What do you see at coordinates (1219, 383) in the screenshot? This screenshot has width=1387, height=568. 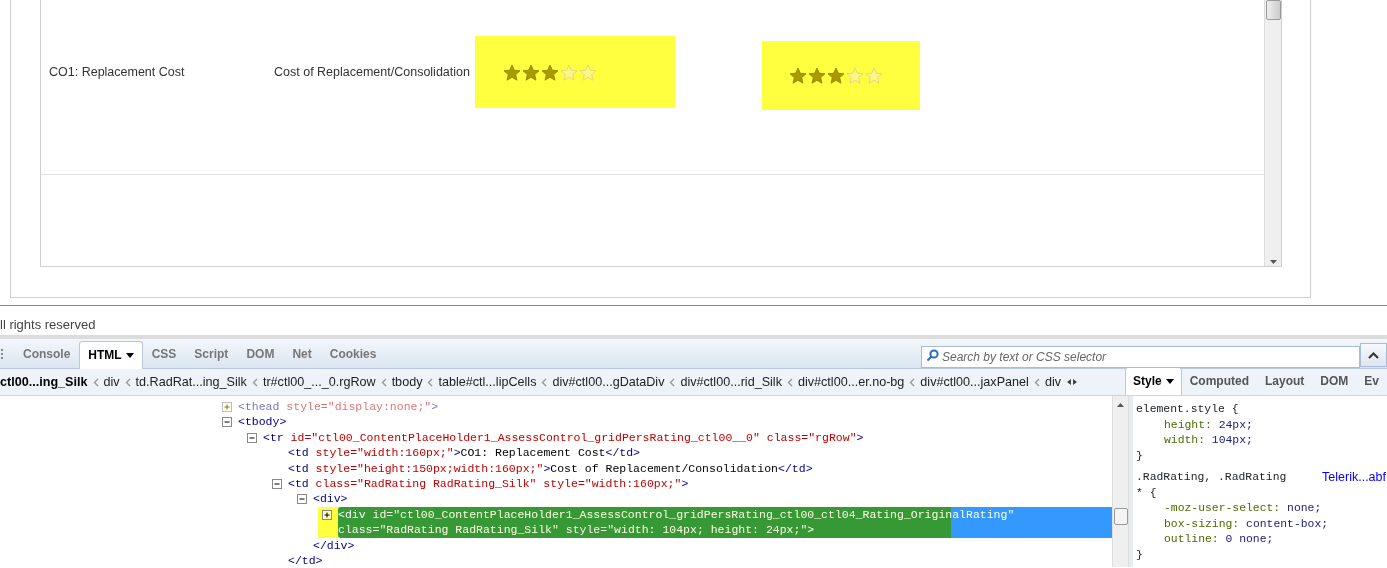 I see `side-panel-tab: Computed` at bounding box center [1219, 383].